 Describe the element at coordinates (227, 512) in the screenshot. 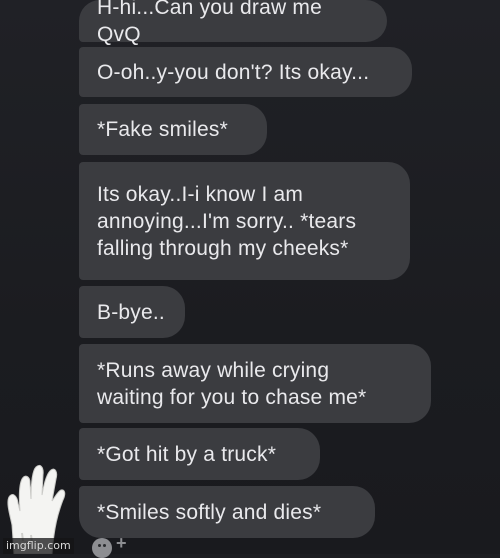

I see `message-bubble: *Smiles softly and dies*` at that location.